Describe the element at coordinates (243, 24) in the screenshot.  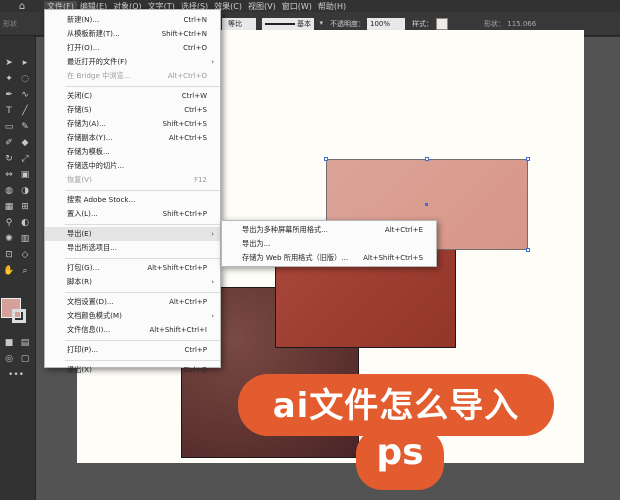
I see `stroke-profile-select: 等比 ▾` at that location.